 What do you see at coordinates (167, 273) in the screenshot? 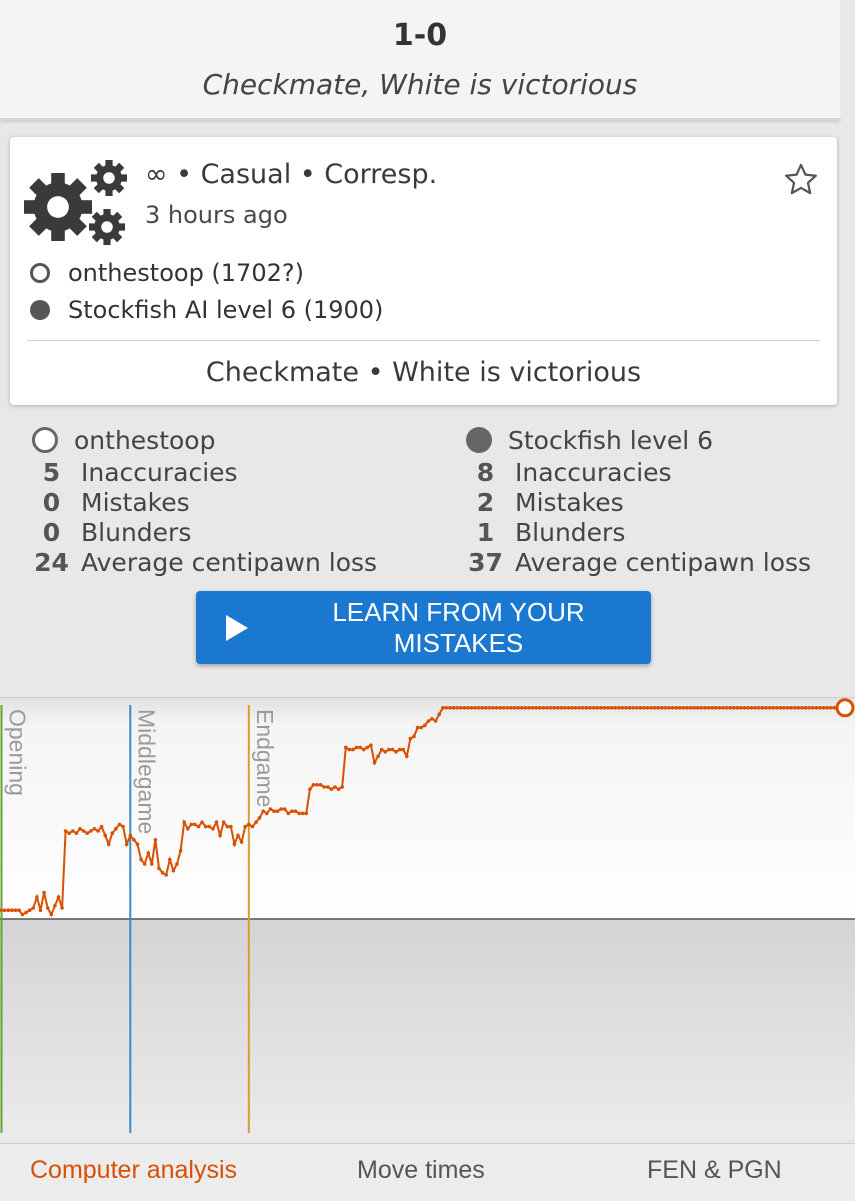
I see `white-player: onthestoop (1702?)` at bounding box center [167, 273].